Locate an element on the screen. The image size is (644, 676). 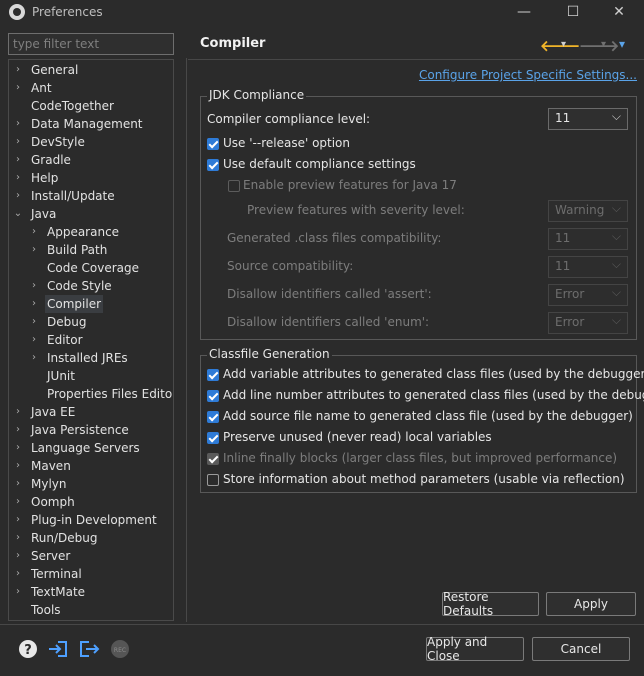
tree-item-label: Properties Files Editor is located at coordinates (110, 394).